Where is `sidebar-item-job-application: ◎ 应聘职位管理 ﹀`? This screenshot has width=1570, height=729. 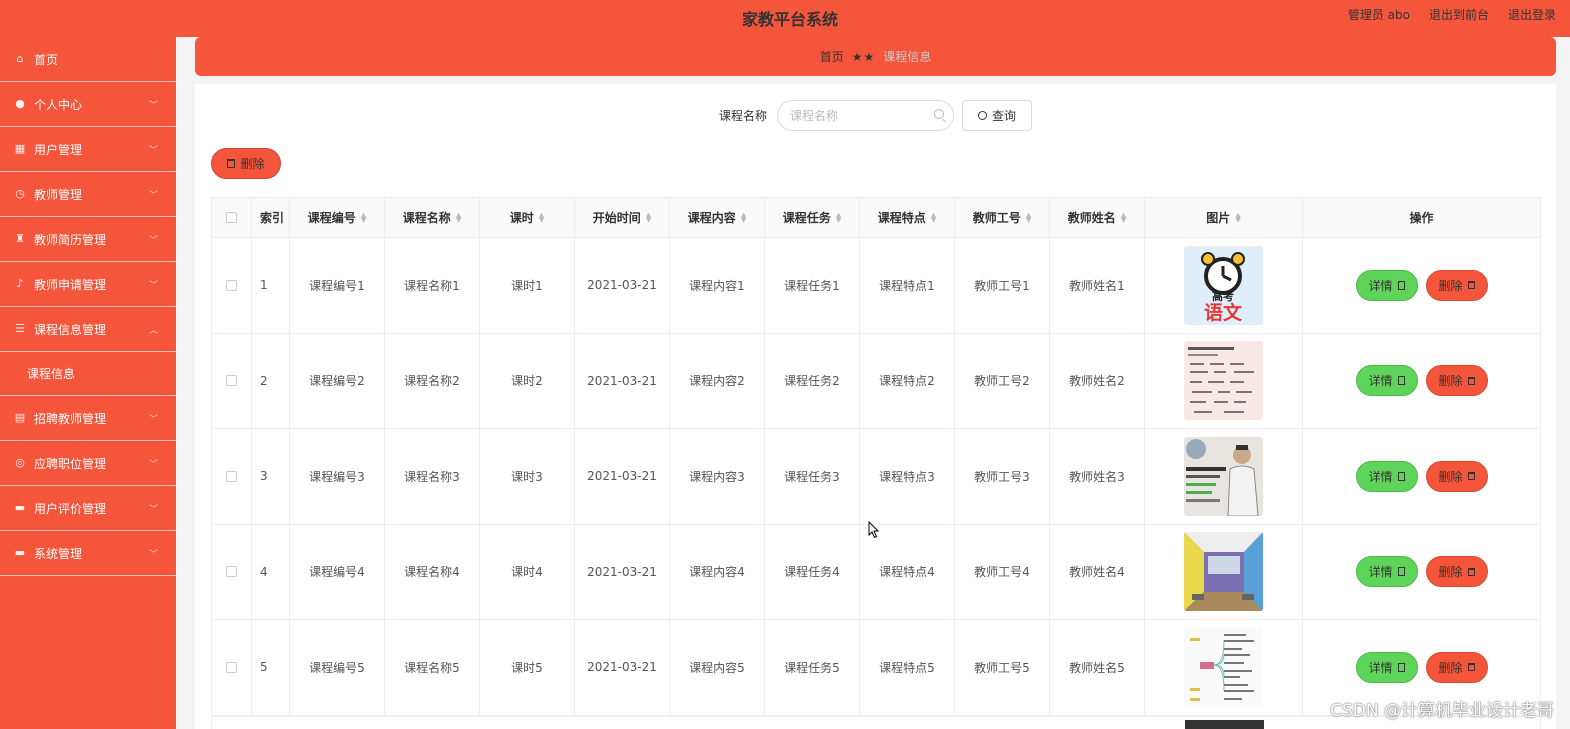
sidebar-item-job-application: ◎ 应聘职位管理 ﹀ is located at coordinates (88, 463).